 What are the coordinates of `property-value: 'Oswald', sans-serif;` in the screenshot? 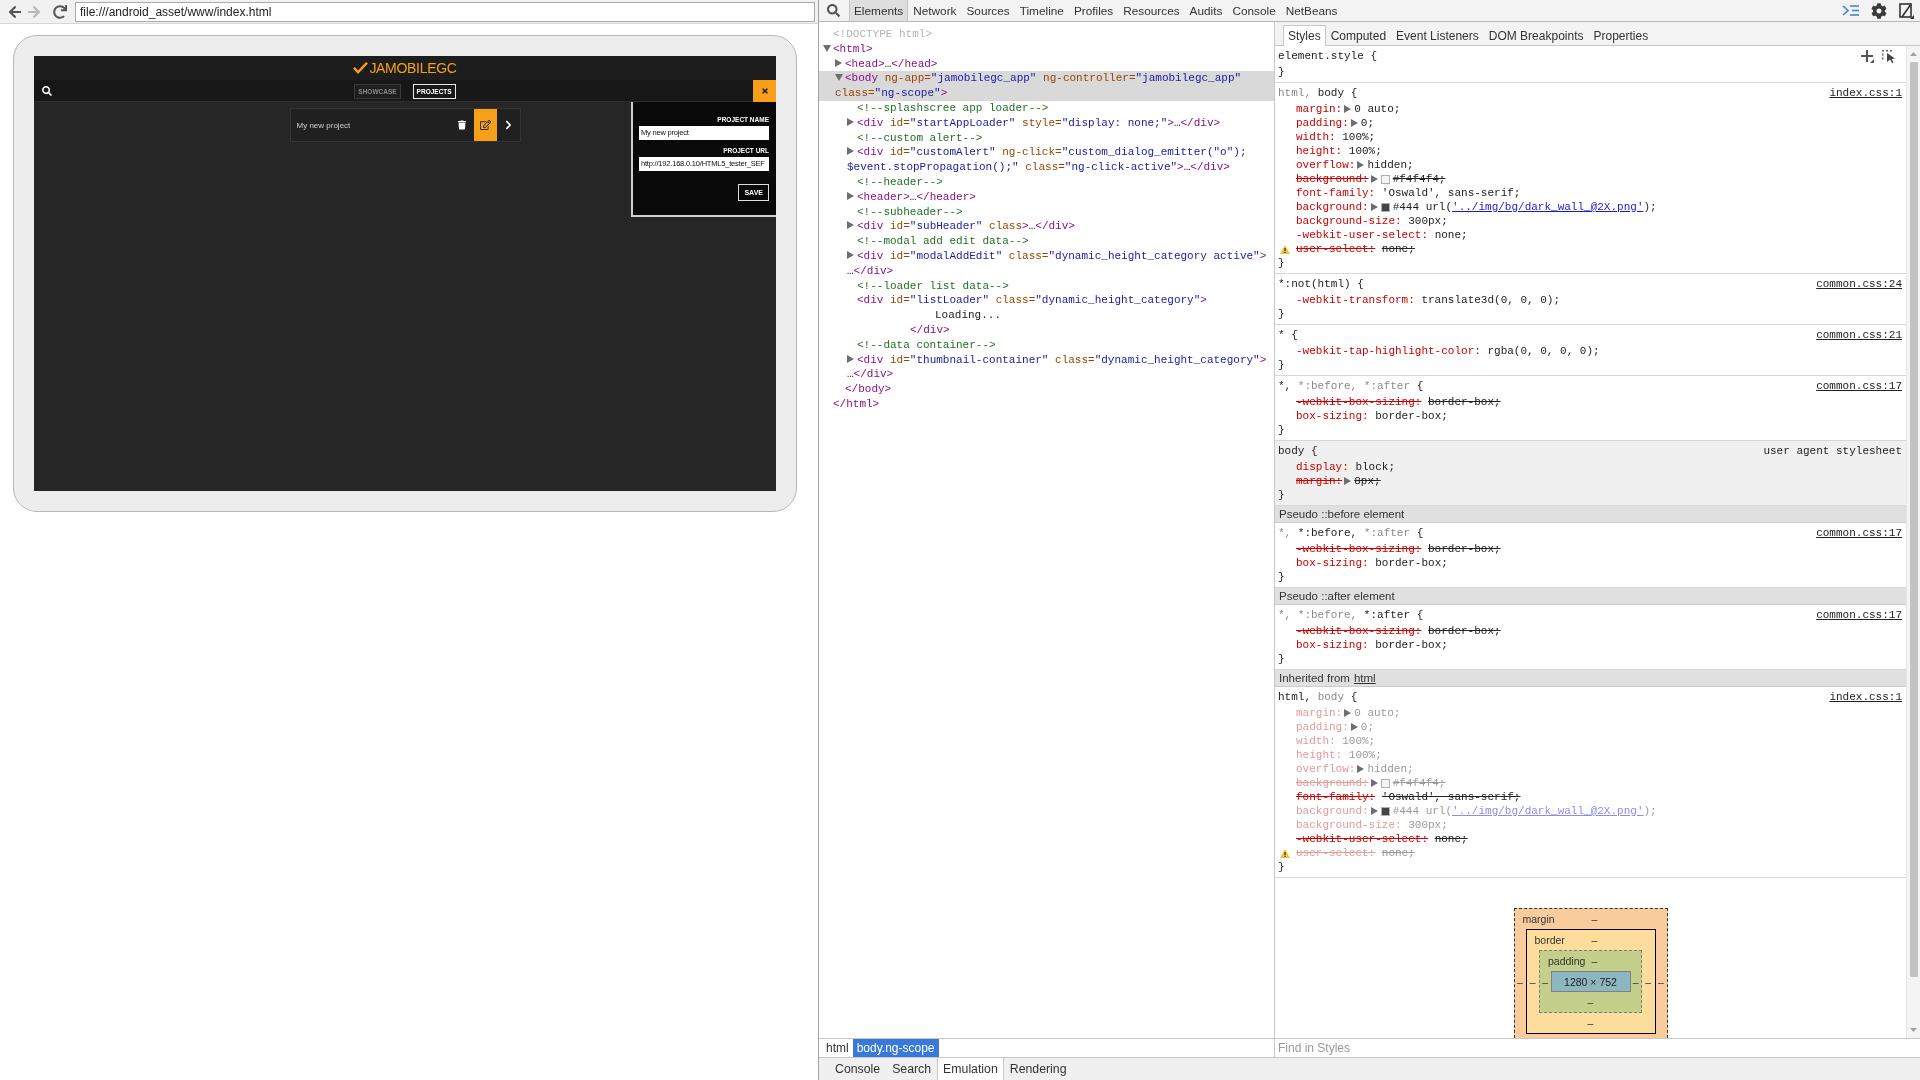 It's located at (1451, 193).